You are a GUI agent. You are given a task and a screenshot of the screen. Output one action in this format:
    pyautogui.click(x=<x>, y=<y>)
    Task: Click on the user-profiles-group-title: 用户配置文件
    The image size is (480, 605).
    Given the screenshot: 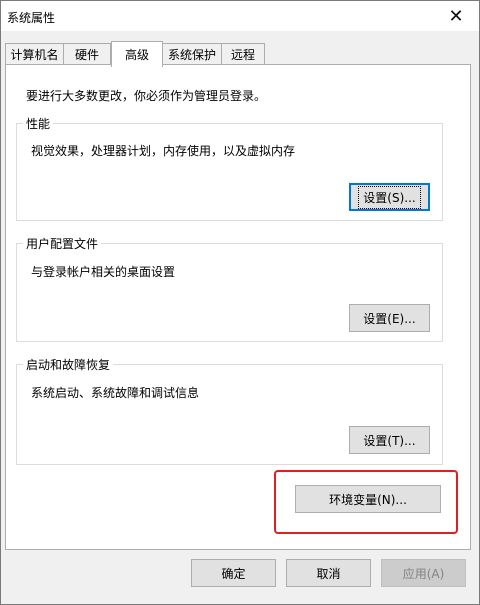 What is the action you would take?
    pyautogui.click(x=62, y=243)
    